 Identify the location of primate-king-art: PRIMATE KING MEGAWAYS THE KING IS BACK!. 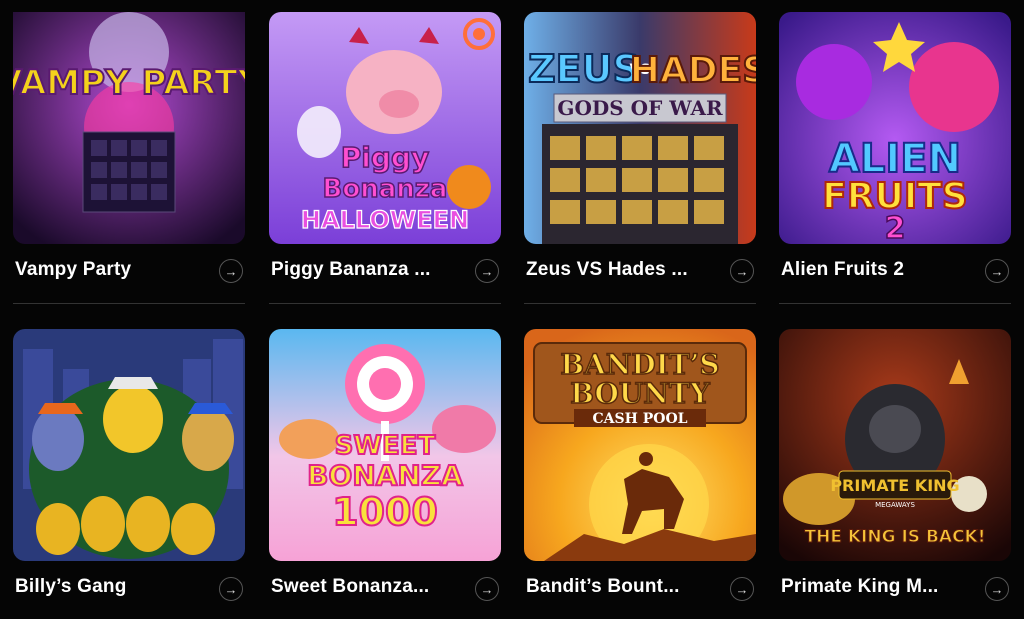
(895, 445).